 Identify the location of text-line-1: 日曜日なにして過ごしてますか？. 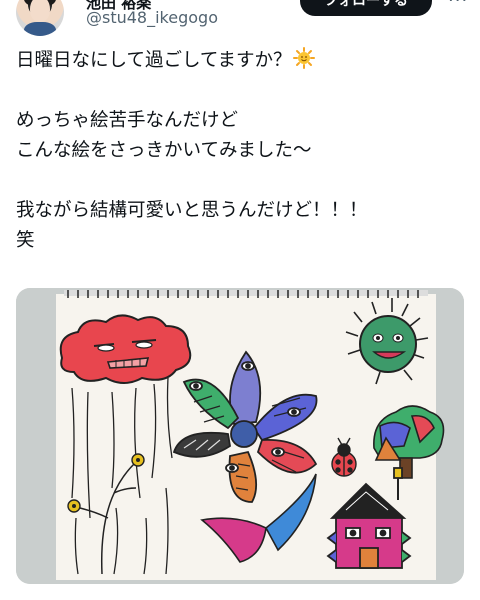
(241, 61).